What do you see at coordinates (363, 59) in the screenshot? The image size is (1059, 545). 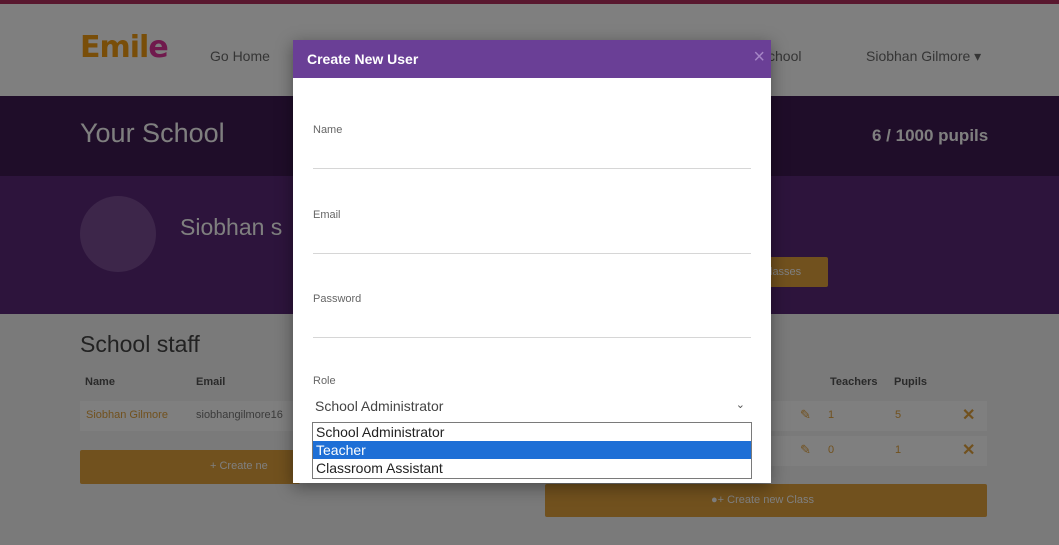 I see `modal-title: Create New User` at bounding box center [363, 59].